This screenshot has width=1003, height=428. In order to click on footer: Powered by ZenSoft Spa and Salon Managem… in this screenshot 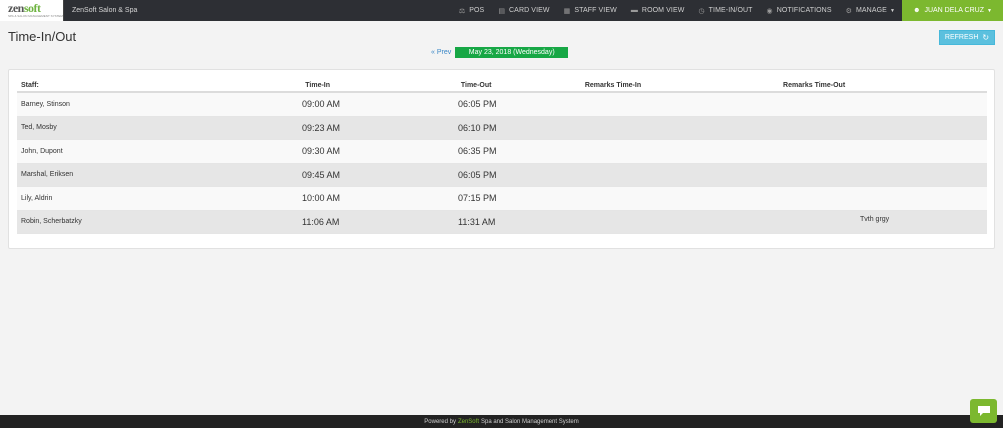, I will do `click(501, 421)`.